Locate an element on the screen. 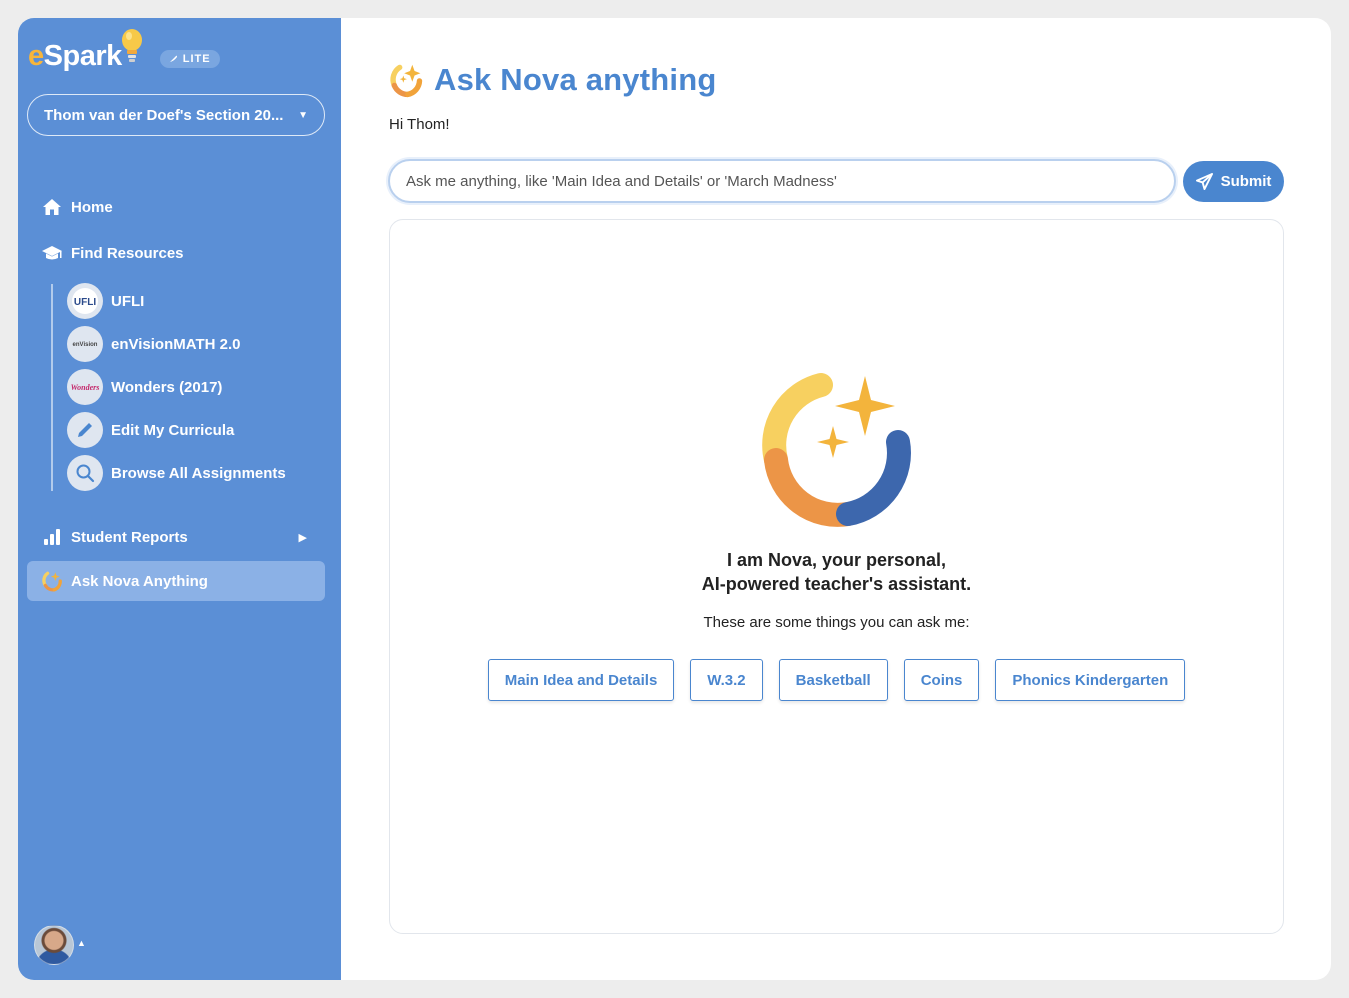 This screenshot has width=1349, height=998. suggestions-hint: These are some things you can ask me: is located at coordinates (836, 622).